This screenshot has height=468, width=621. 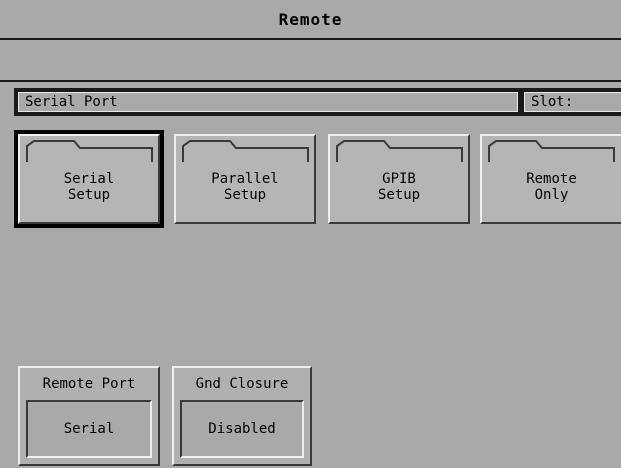 I want to click on gnd-closure-caption: Gnd Closure, so click(x=242, y=384).